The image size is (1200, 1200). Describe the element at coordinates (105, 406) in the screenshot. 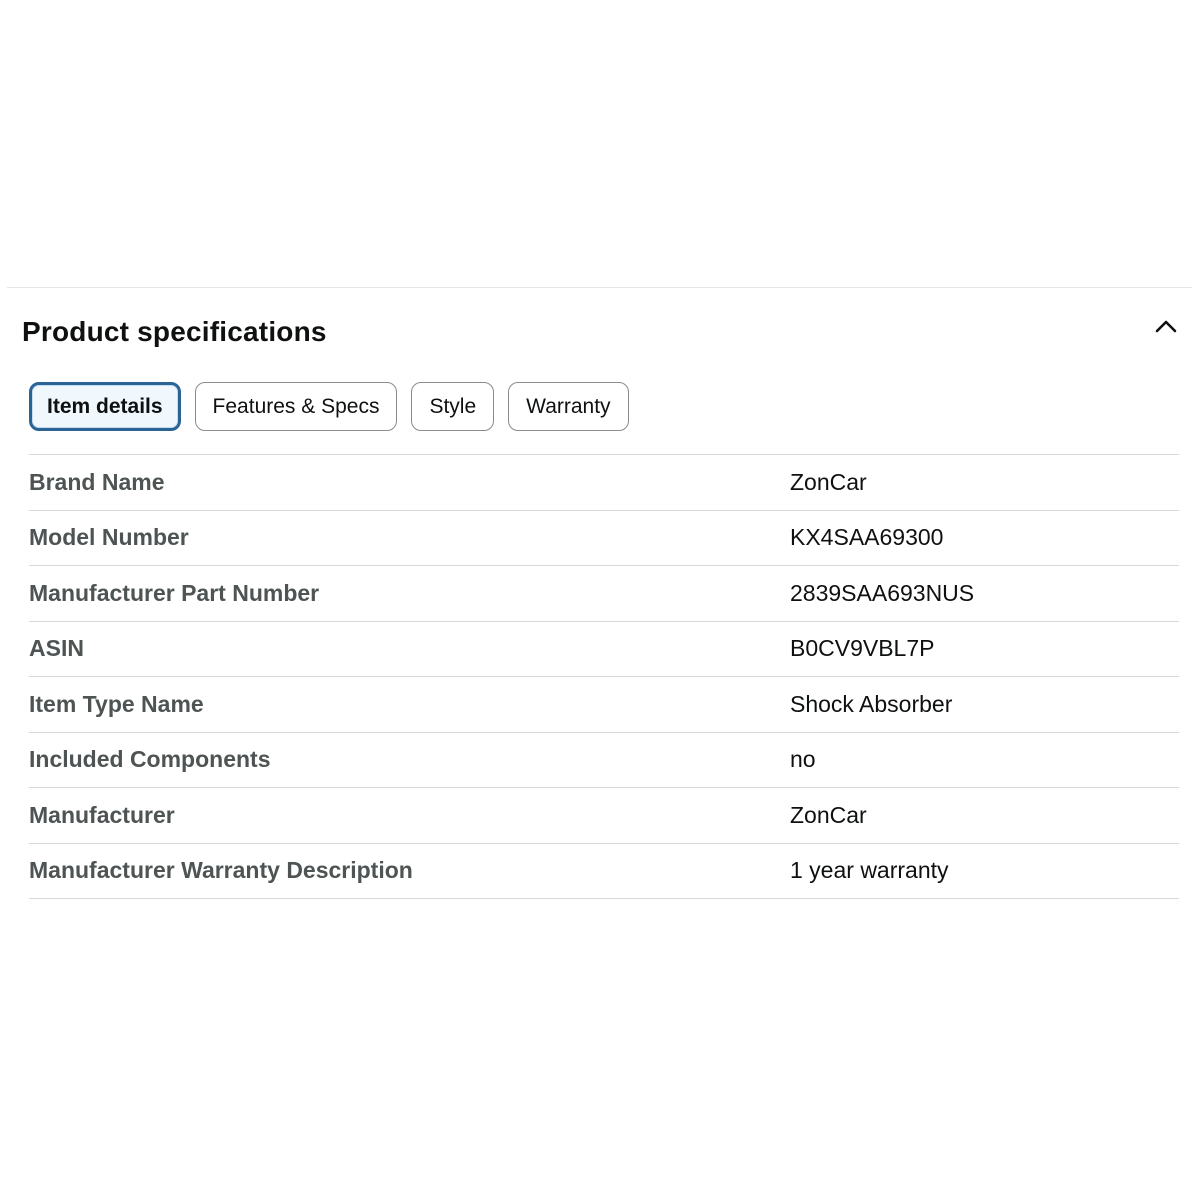

I see `tab-item-details: Item details` at that location.